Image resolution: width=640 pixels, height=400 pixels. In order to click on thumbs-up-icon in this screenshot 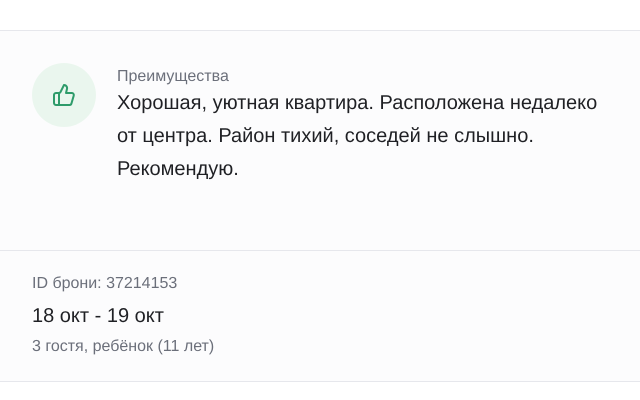, I will do `click(64, 95)`.